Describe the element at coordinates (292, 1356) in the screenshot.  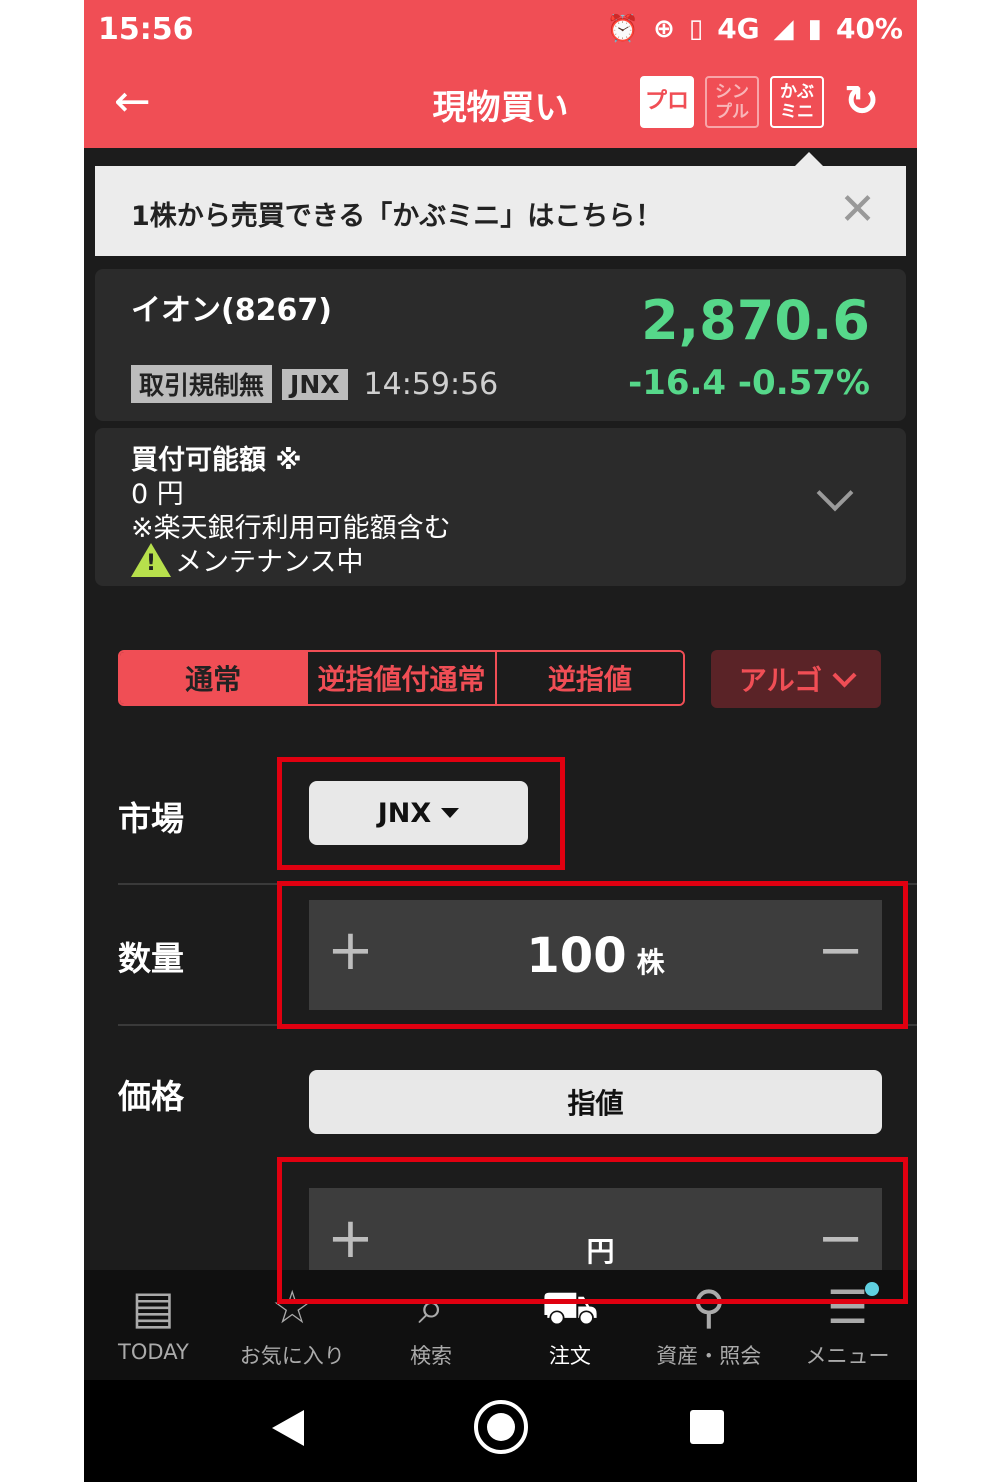
I see `nav-label: お気に入り` at that location.